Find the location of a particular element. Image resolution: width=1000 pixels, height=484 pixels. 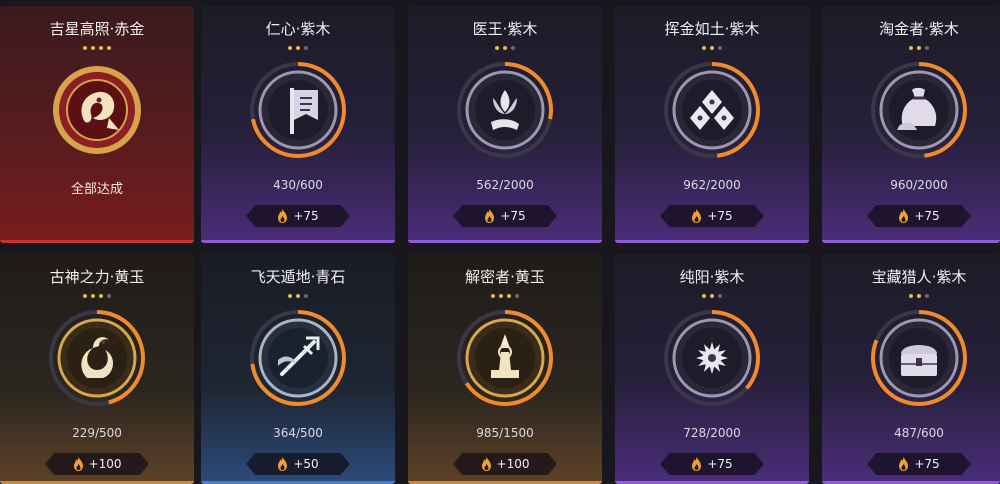

achievement-card: 挥金如土·紫木 962/2000 +75 is located at coordinates (712, 124).